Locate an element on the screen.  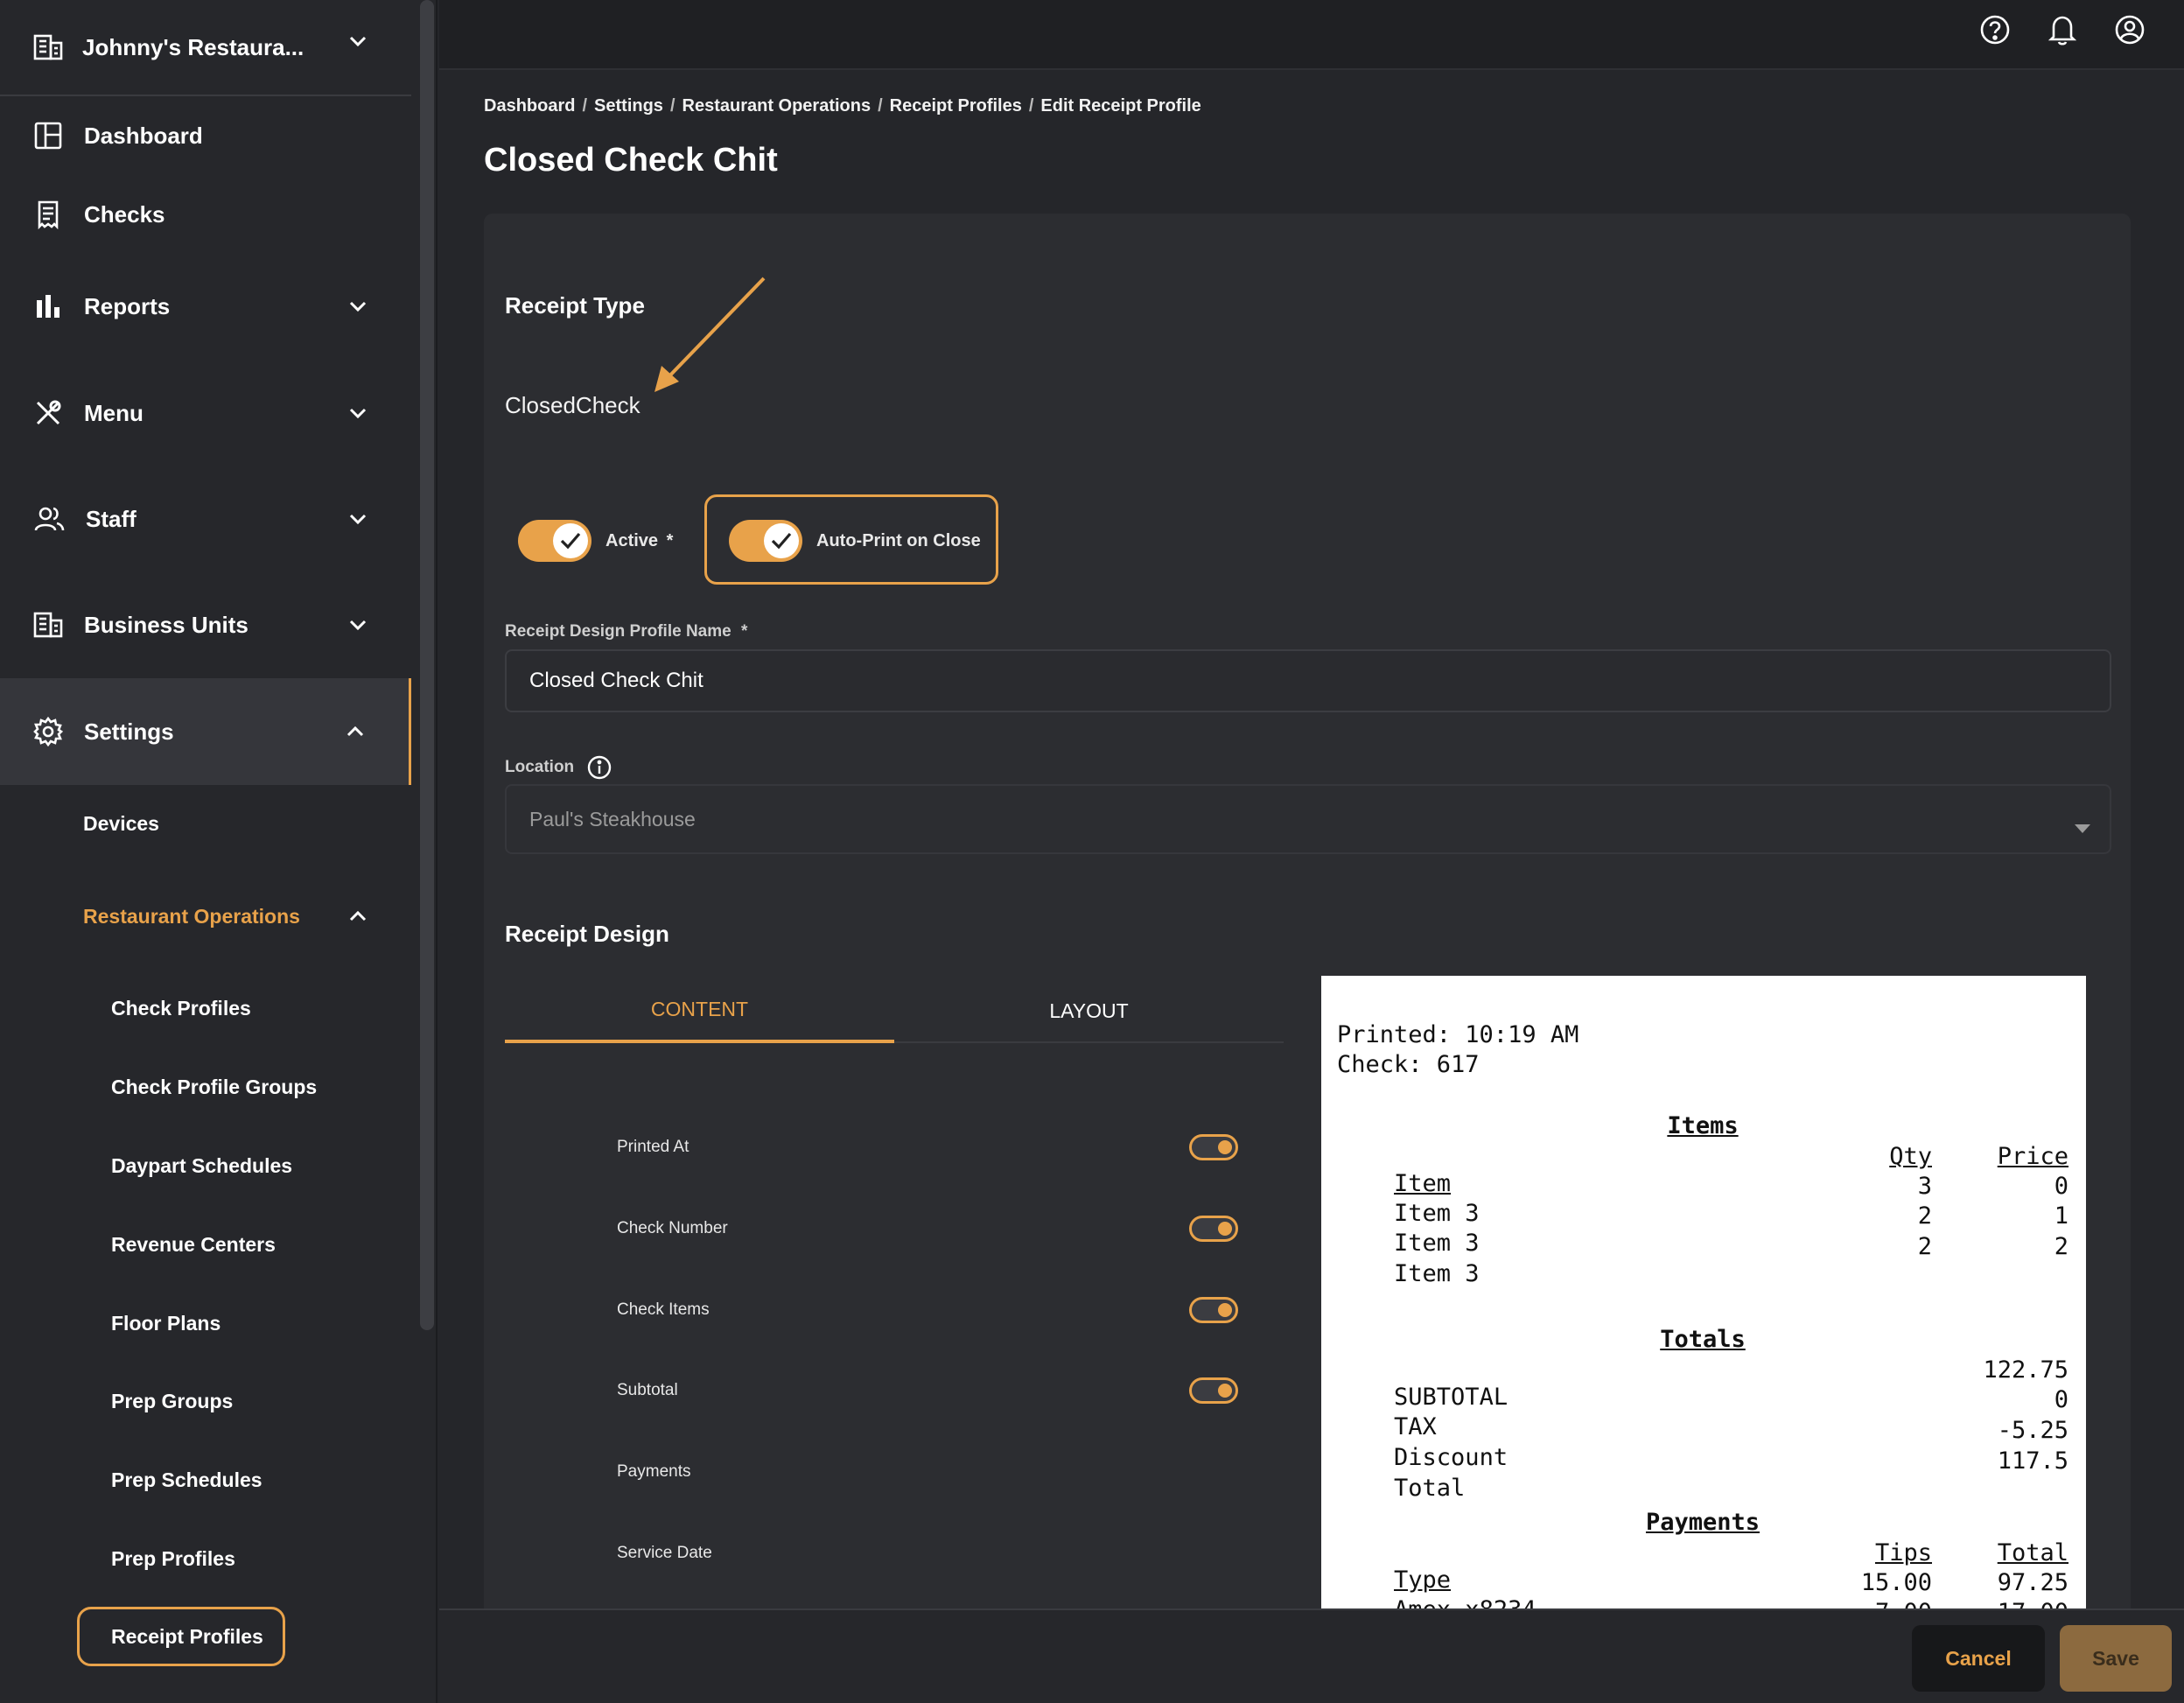
sidebar-item-check-profiles: Check Profiles is located at coordinates (205, 1008).